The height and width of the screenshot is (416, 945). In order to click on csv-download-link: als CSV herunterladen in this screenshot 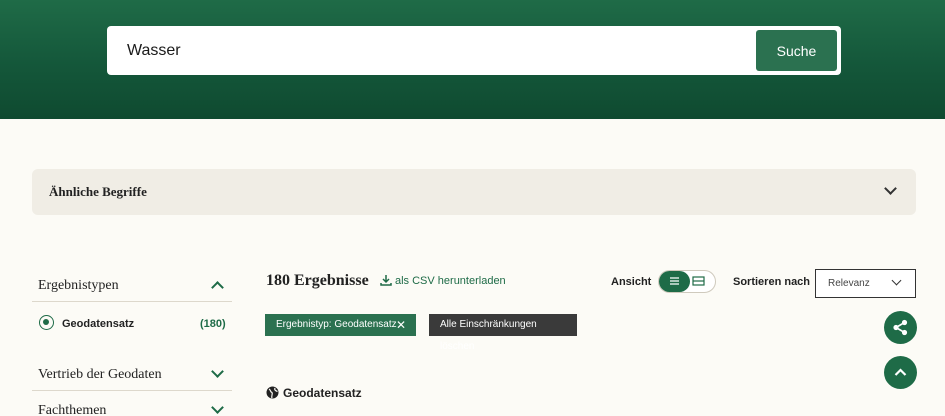, I will do `click(443, 280)`.